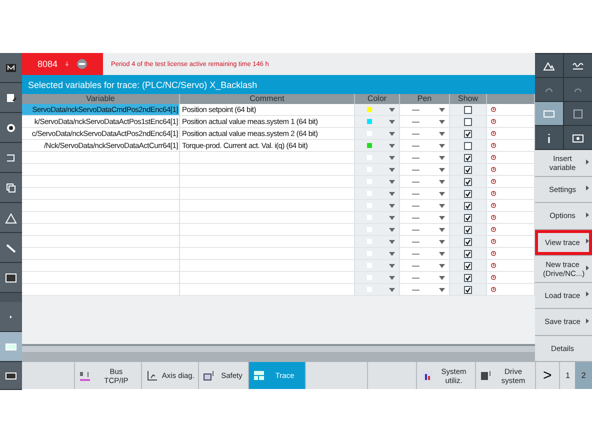  Describe the element at coordinates (511, 99) in the screenshot. I see `column-header` at that location.